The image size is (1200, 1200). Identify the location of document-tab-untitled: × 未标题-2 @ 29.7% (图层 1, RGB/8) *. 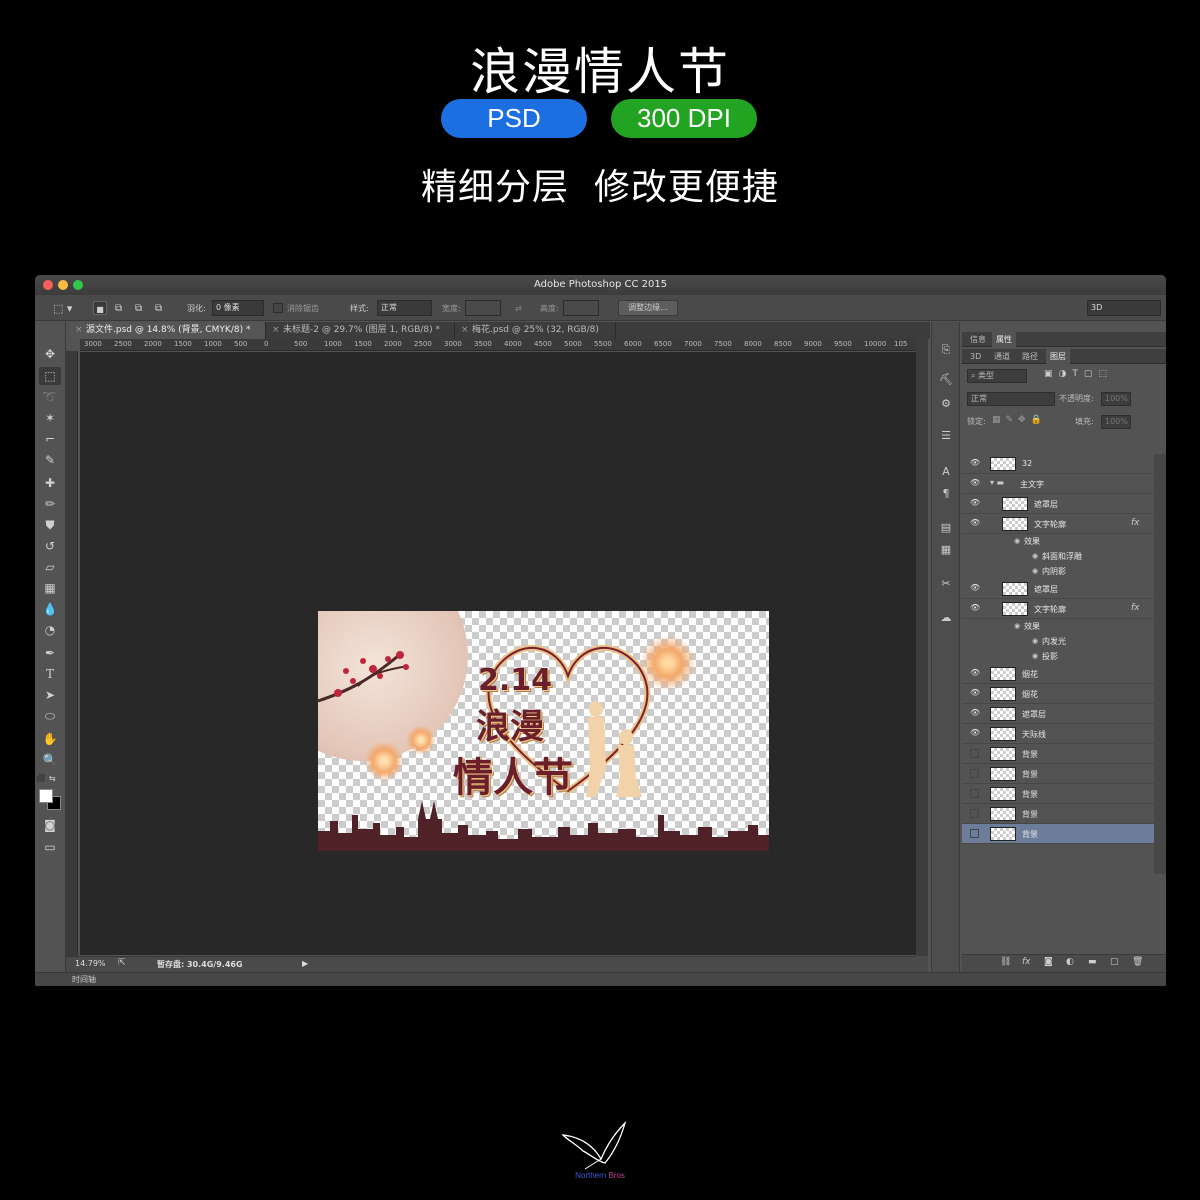
(361, 330).